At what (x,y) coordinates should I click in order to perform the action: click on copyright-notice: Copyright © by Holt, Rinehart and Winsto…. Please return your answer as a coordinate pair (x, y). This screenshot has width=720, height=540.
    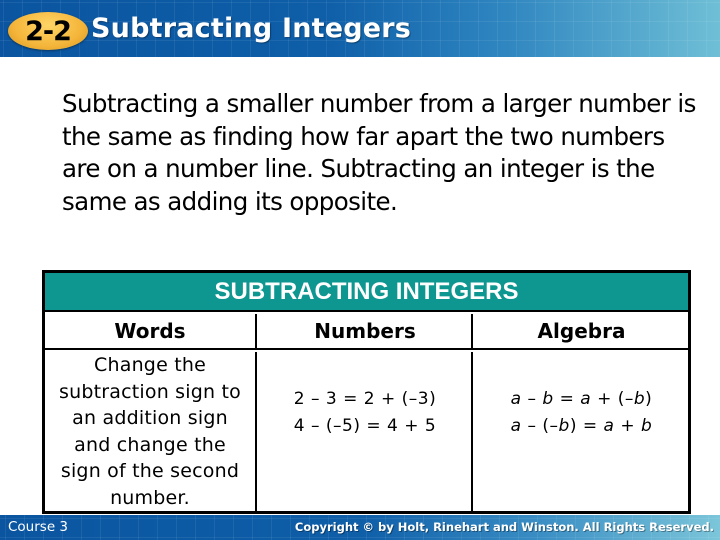
    Looking at the image, I should click on (504, 527).